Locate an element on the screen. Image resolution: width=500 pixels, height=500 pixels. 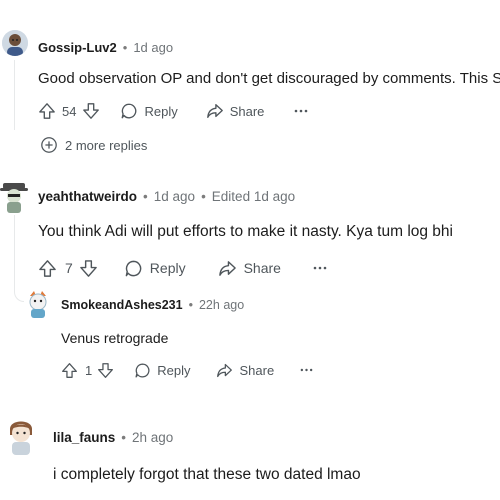
timestamp: 22h ago is located at coordinates (221, 305).